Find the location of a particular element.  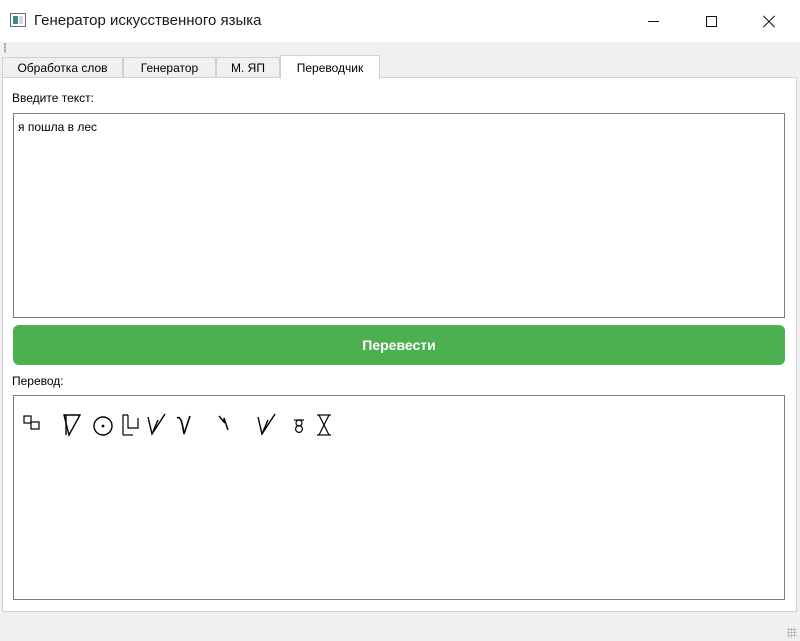

tab-translator: Переводчик is located at coordinates (330, 67).